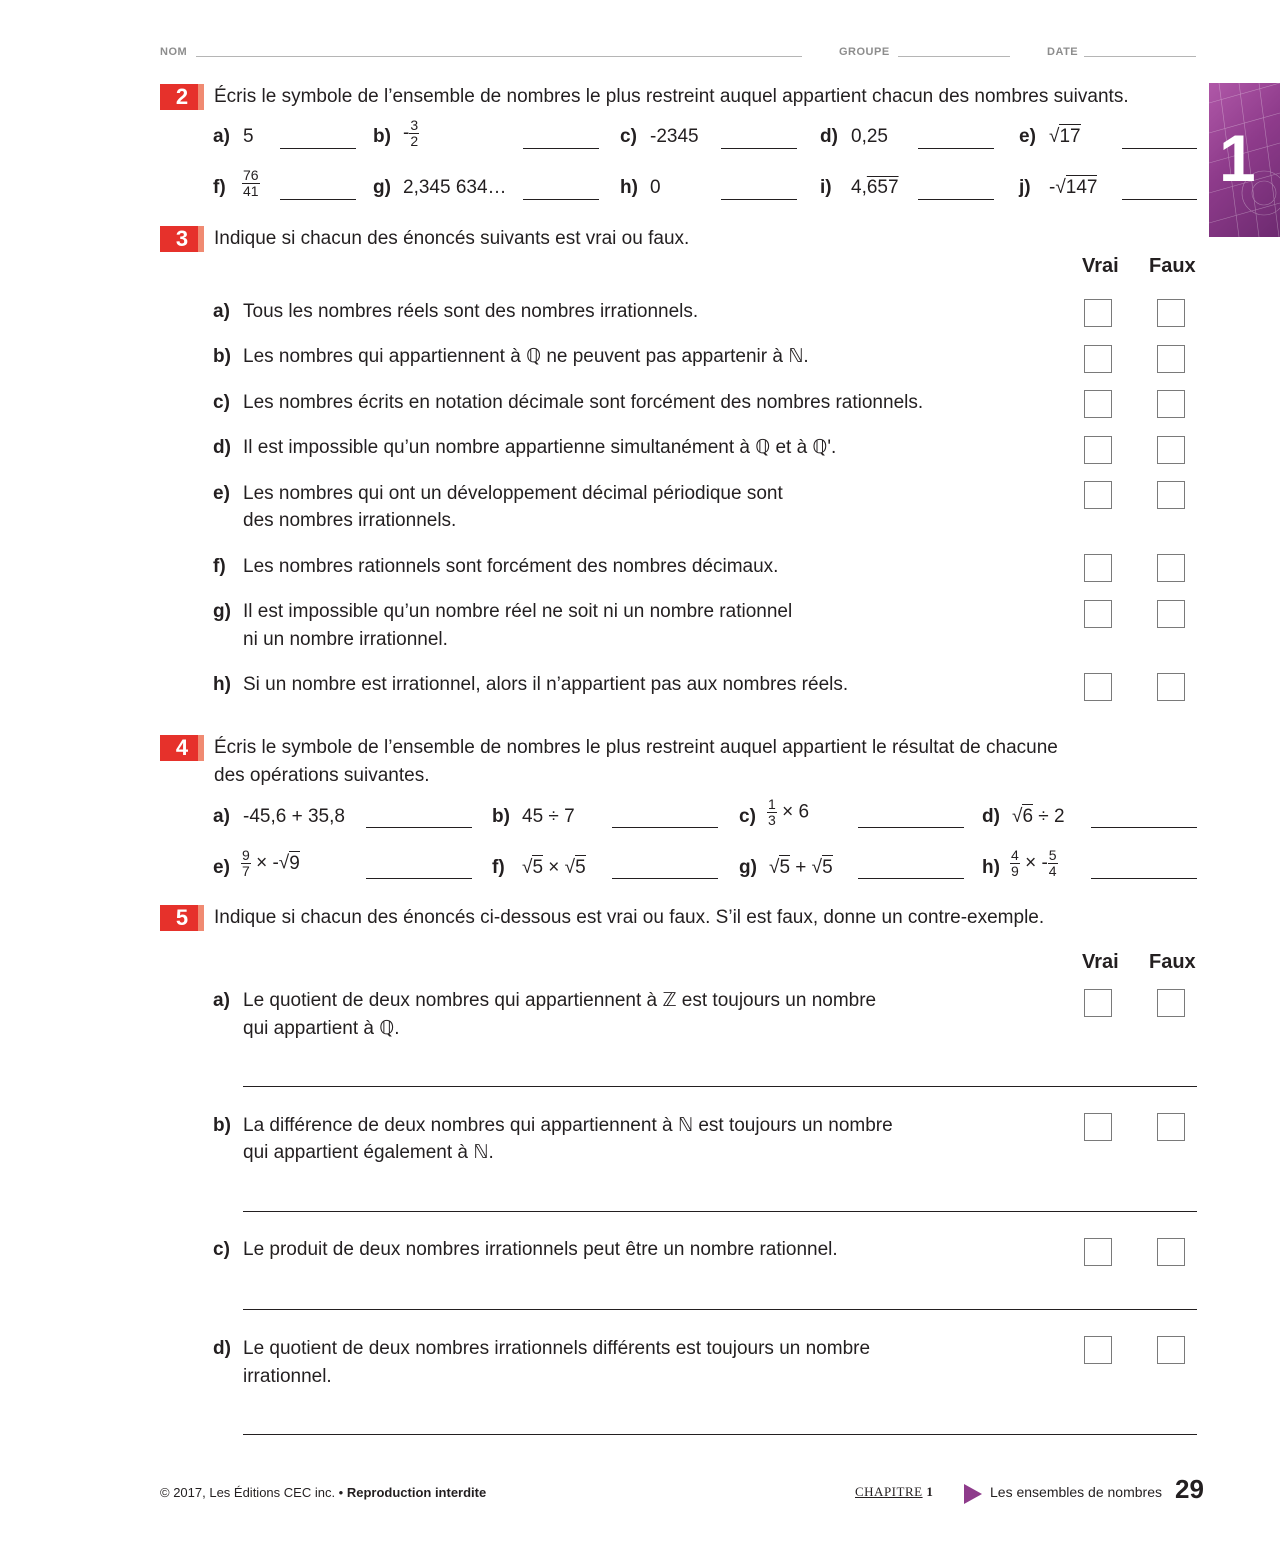 This screenshot has height=1547, width=1280. What do you see at coordinates (1098, 614) in the screenshot?
I see `ex3-g-vrai-checkbox` at bounding box center [1098, 614].